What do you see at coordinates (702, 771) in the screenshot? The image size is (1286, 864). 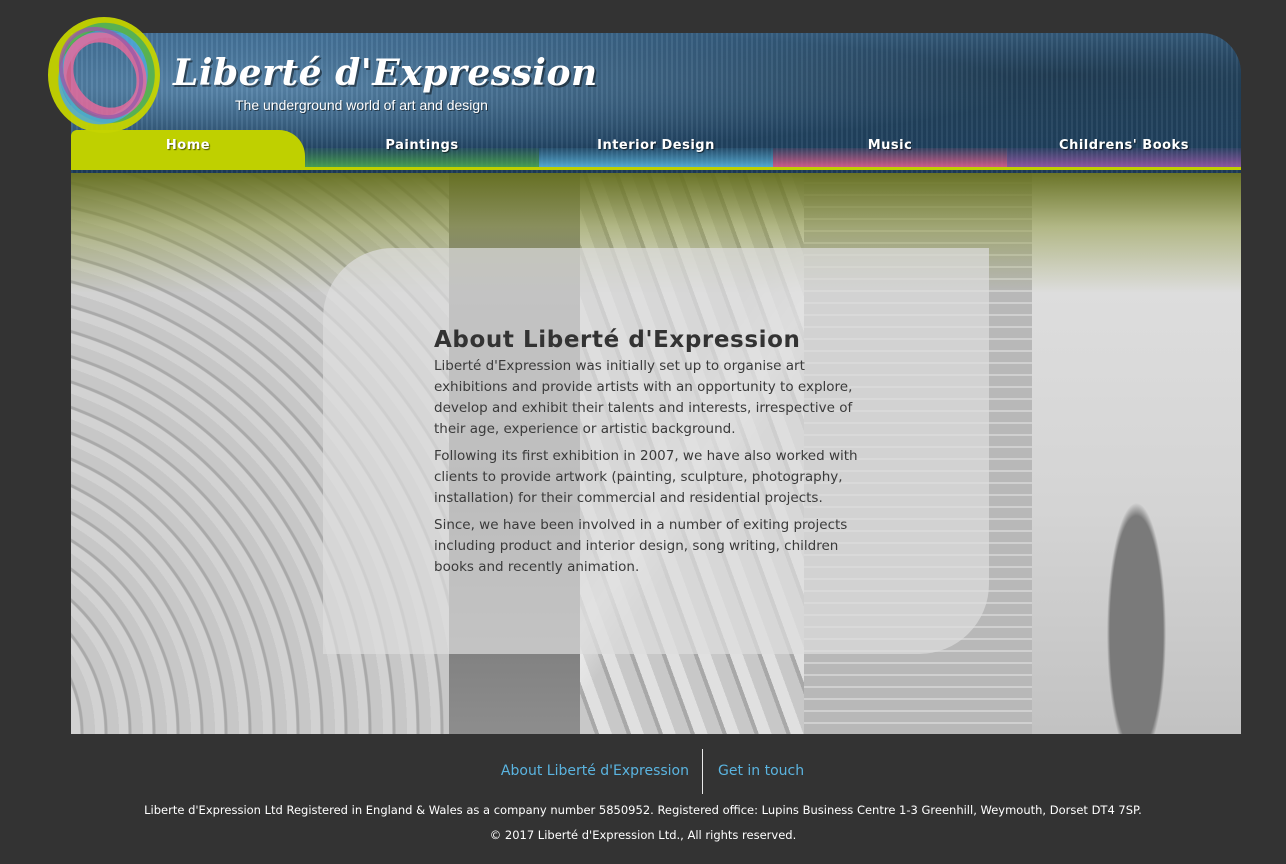 I see `footer-divider` at bounding box center [702, 771].